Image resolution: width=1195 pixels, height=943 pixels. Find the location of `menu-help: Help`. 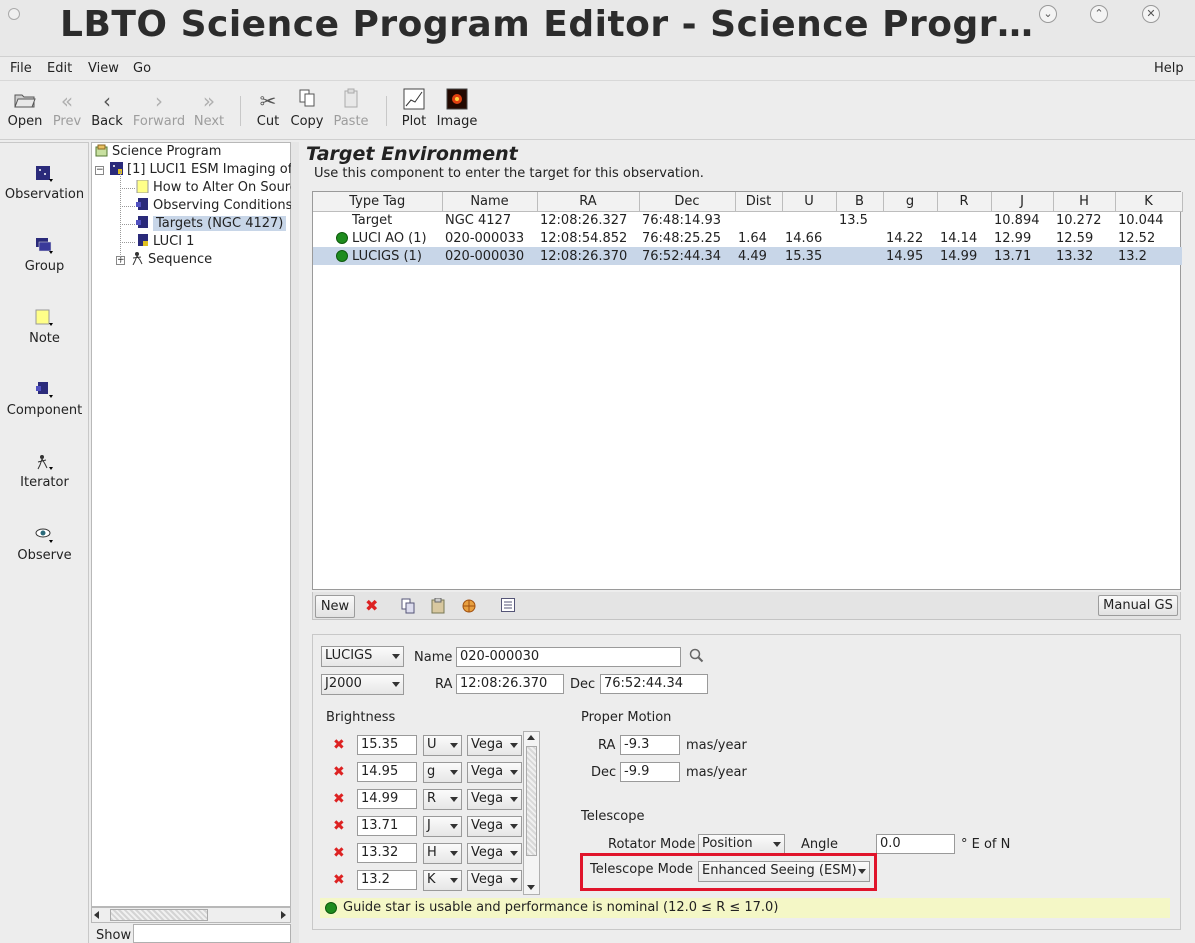

menu-help: Help is located at coordinates (1169, 68).